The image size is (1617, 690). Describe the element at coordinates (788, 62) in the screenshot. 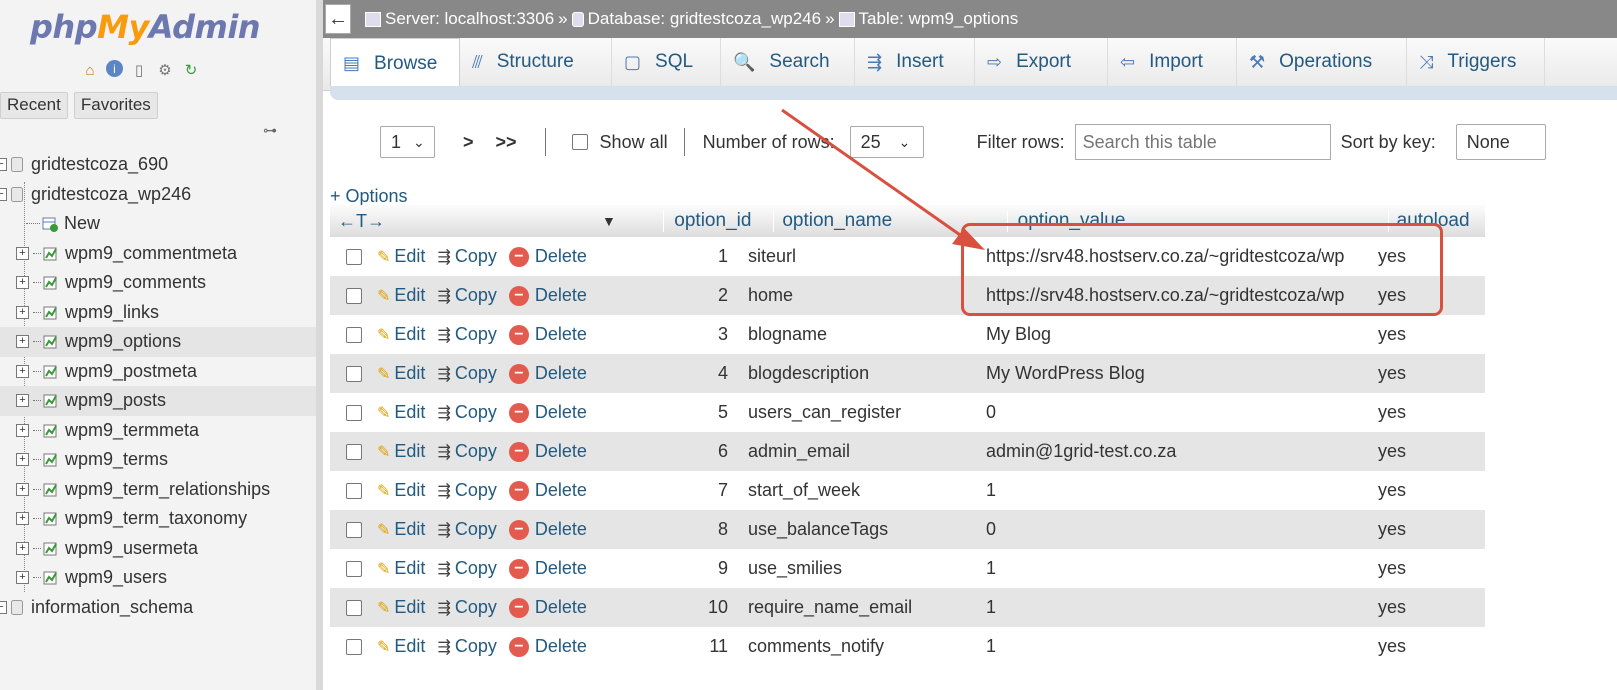

I see `tab-search: 🔍 Search` at that location.